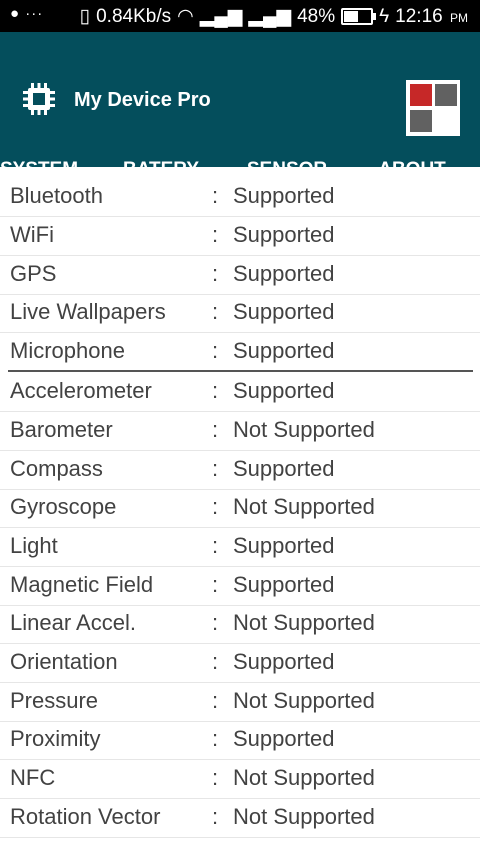 The height and width of the screenshot is (854, 480). I want to click on wifi-icon: ◠, so click(185, 16).